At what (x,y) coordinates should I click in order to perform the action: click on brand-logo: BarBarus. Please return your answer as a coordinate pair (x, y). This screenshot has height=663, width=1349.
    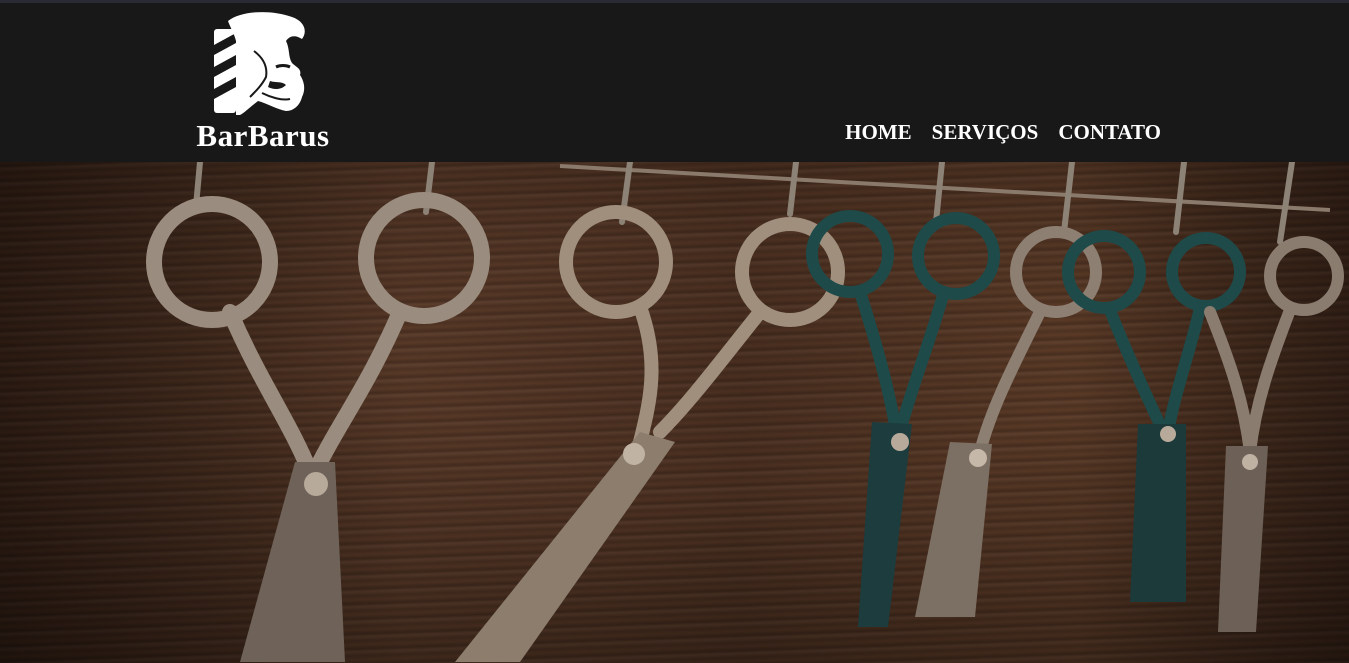
    Looking at the image, I should click on (263, 82).